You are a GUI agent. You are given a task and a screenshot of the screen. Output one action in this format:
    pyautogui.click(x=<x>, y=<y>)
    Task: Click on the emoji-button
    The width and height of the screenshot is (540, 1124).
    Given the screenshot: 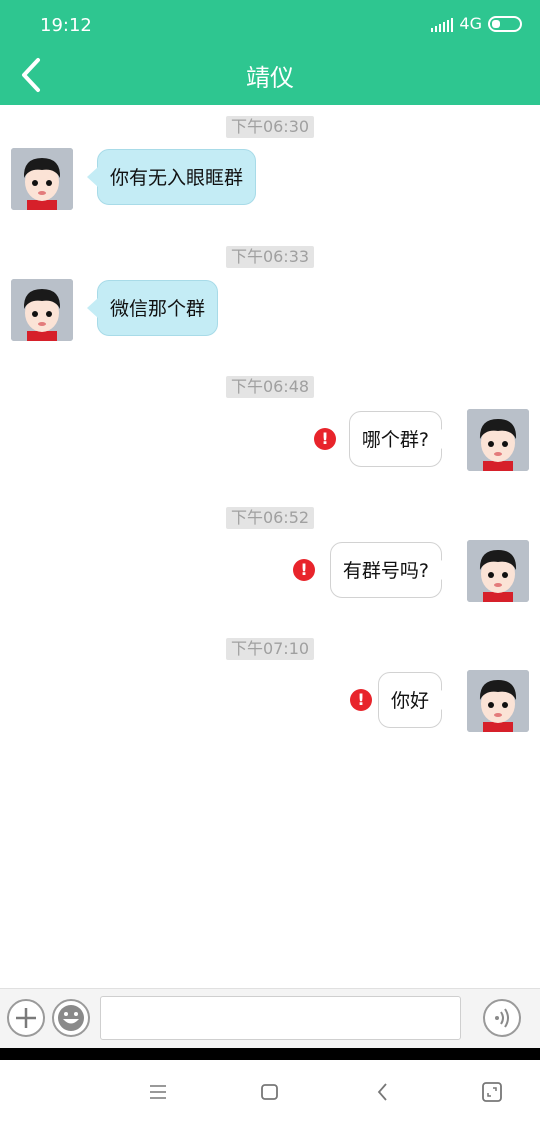 What is the action you would take?
    pyautogui.click(x=71, y=1018)
    